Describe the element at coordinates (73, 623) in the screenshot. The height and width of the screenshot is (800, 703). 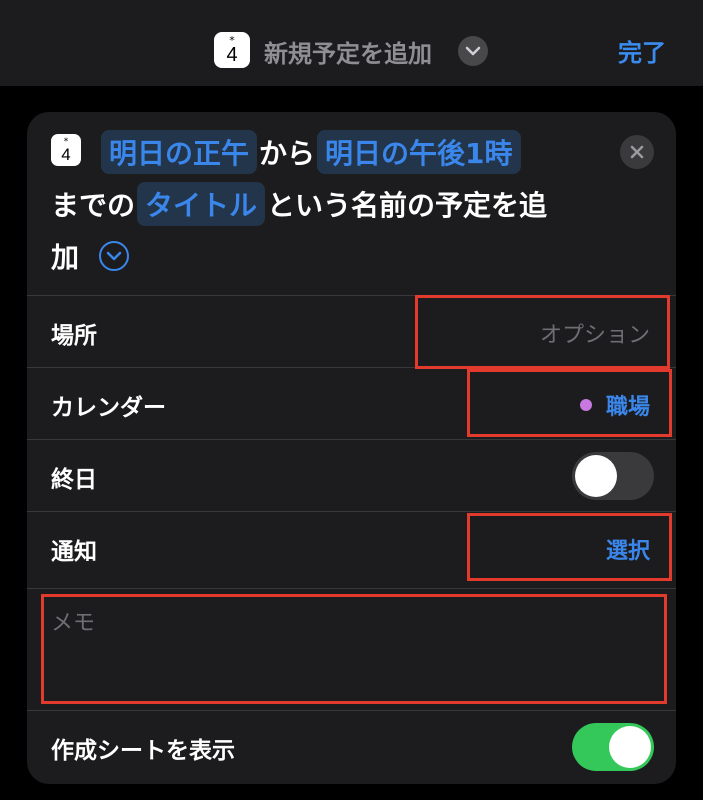
I see `notes-placeholder: メモ` at that location.